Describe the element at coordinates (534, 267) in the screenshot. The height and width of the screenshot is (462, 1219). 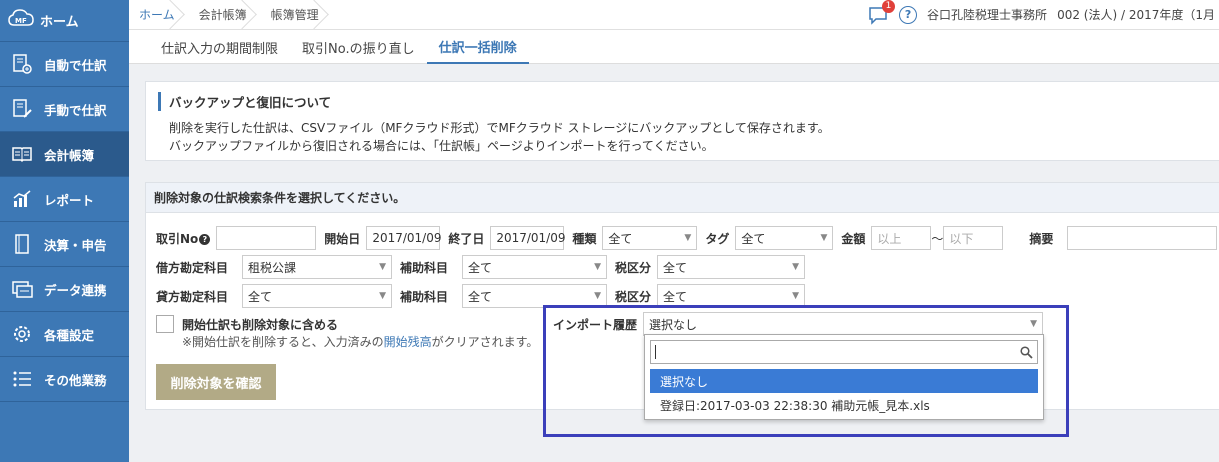
I see `debit-sub-account-select: 全て ▼` at that location.